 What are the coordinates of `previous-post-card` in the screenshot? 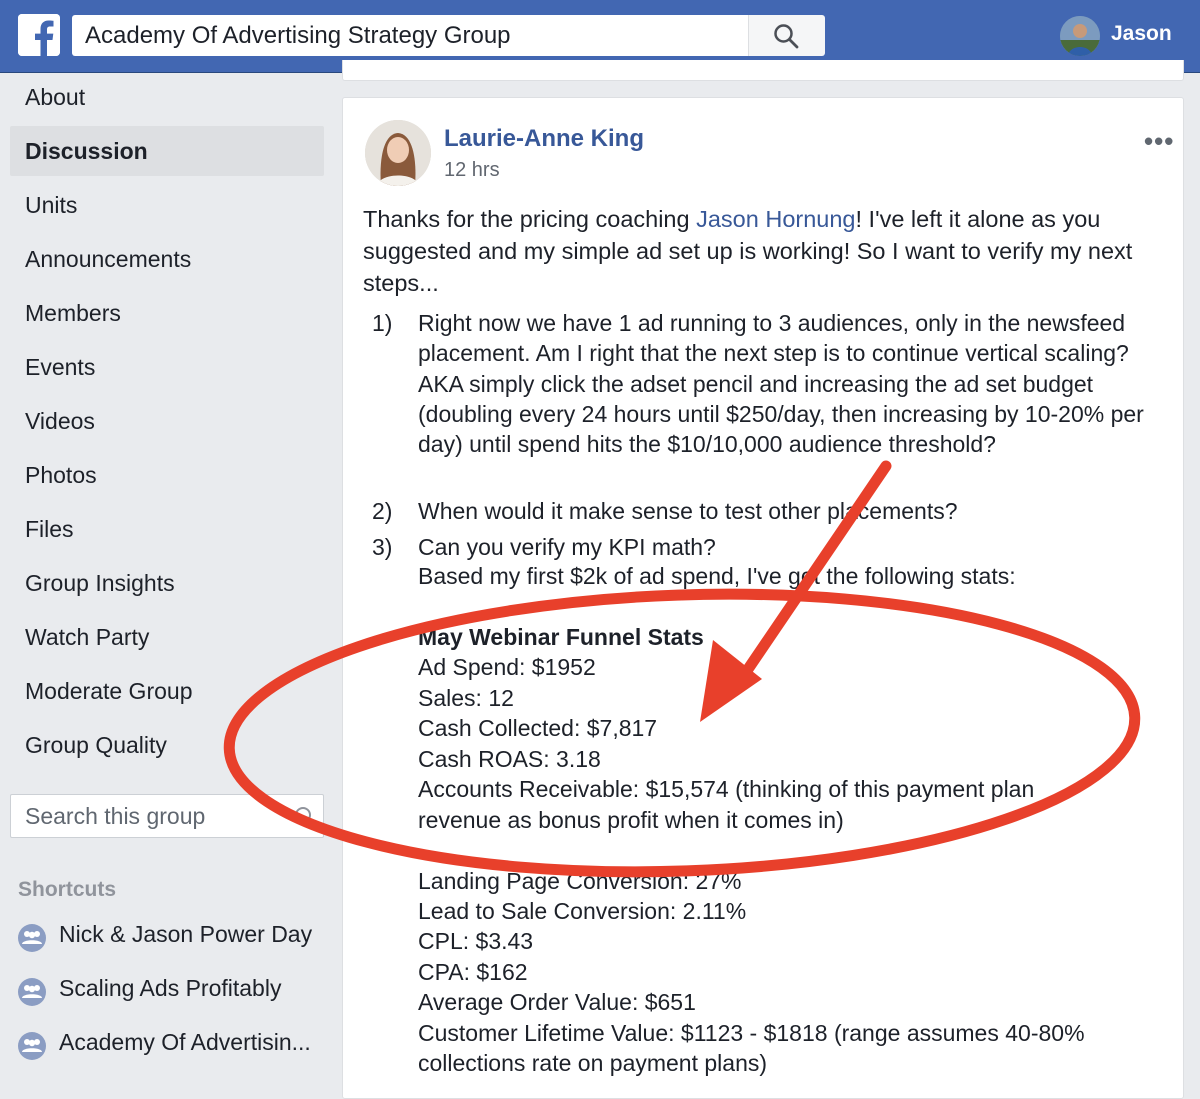 It's located at (763, 70).